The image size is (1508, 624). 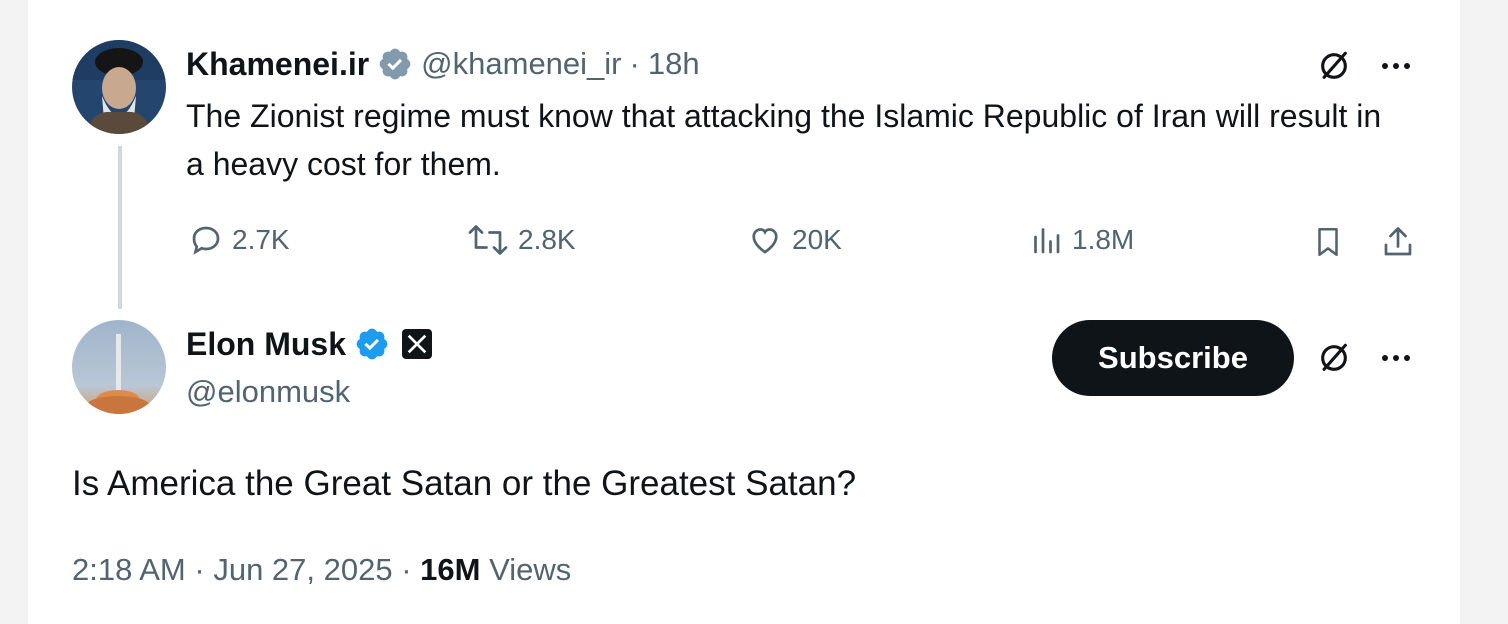 I want to click on repost-count: 2.8K, so click(x=547, y=239).